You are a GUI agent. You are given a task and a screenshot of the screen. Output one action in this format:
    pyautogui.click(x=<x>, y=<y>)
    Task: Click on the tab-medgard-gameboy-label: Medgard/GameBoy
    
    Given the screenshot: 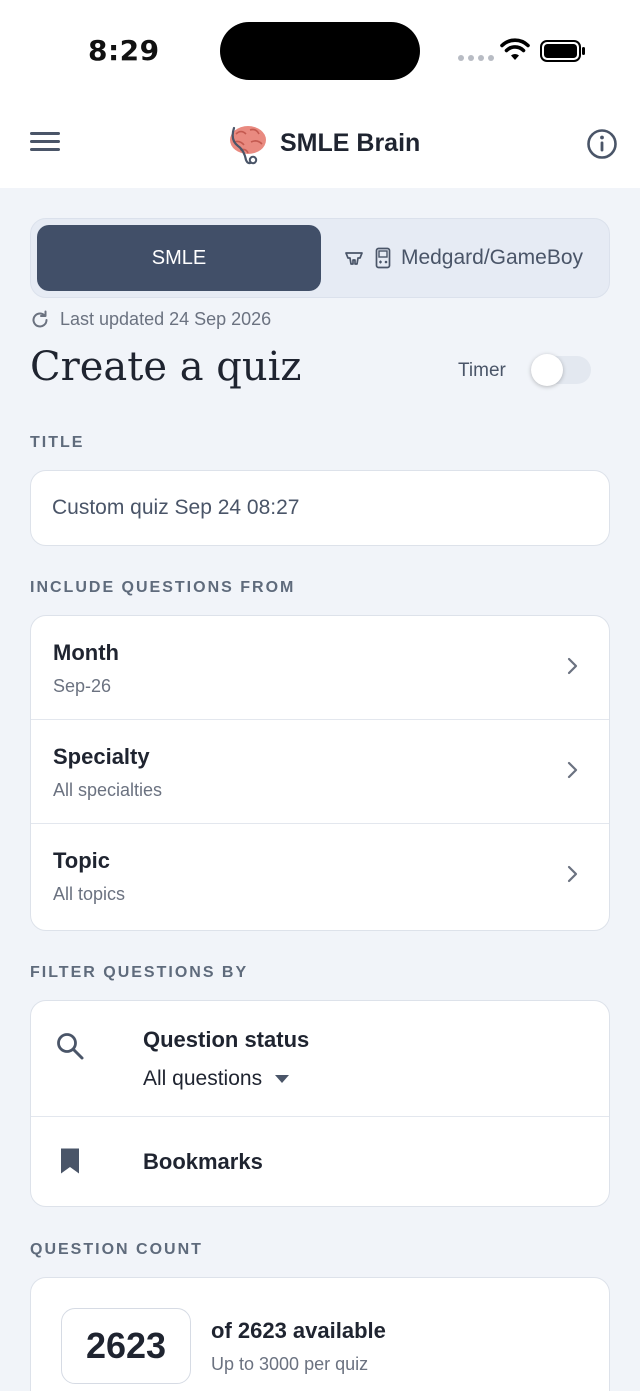 What is the action you would take?
    pyautogui.click(x=492, y=257)
    